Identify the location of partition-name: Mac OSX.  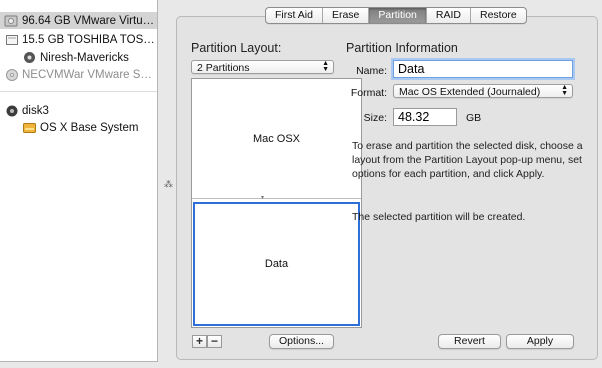
(276, 138).